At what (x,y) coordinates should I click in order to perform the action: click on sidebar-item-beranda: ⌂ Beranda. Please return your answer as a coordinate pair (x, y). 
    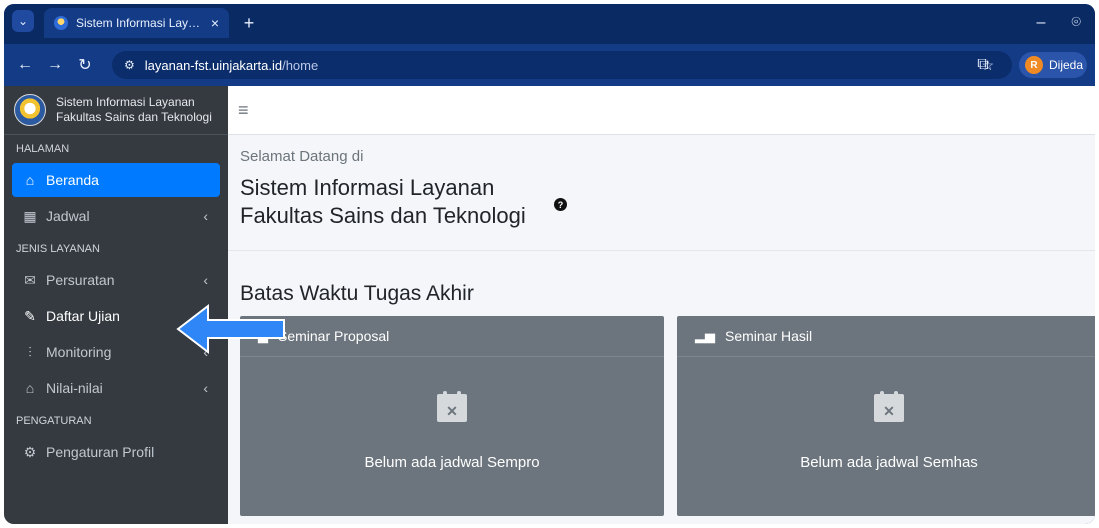
    Looking at the image, I should click on (116, 180).